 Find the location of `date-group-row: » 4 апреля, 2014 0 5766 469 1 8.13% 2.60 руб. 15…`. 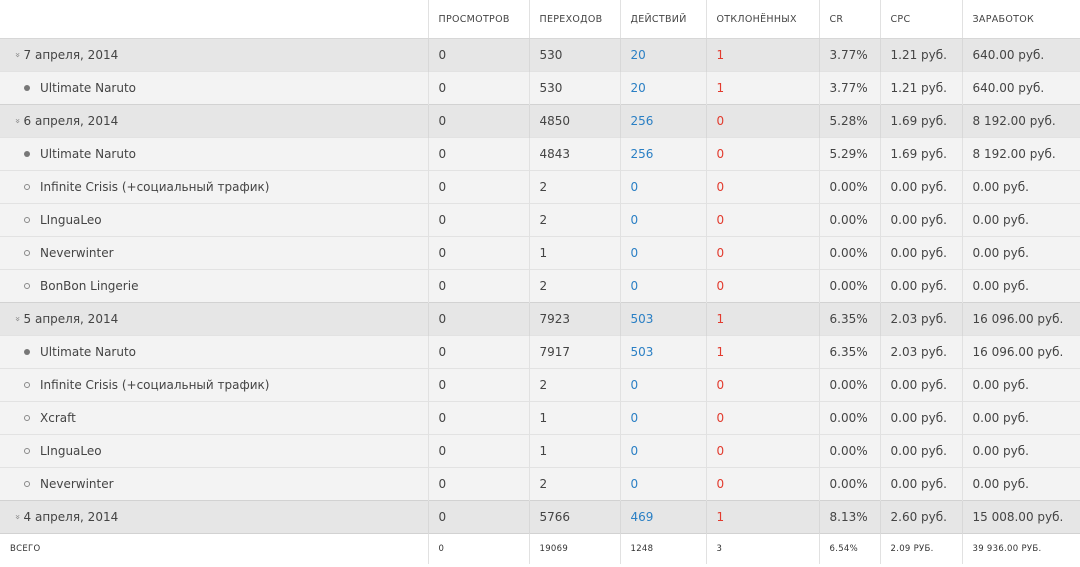

date-group-row: » 4 апреля, 2014 0 5766 469 1 8.13% 2.60 руб. 15… is located at coordinates (540, 517).